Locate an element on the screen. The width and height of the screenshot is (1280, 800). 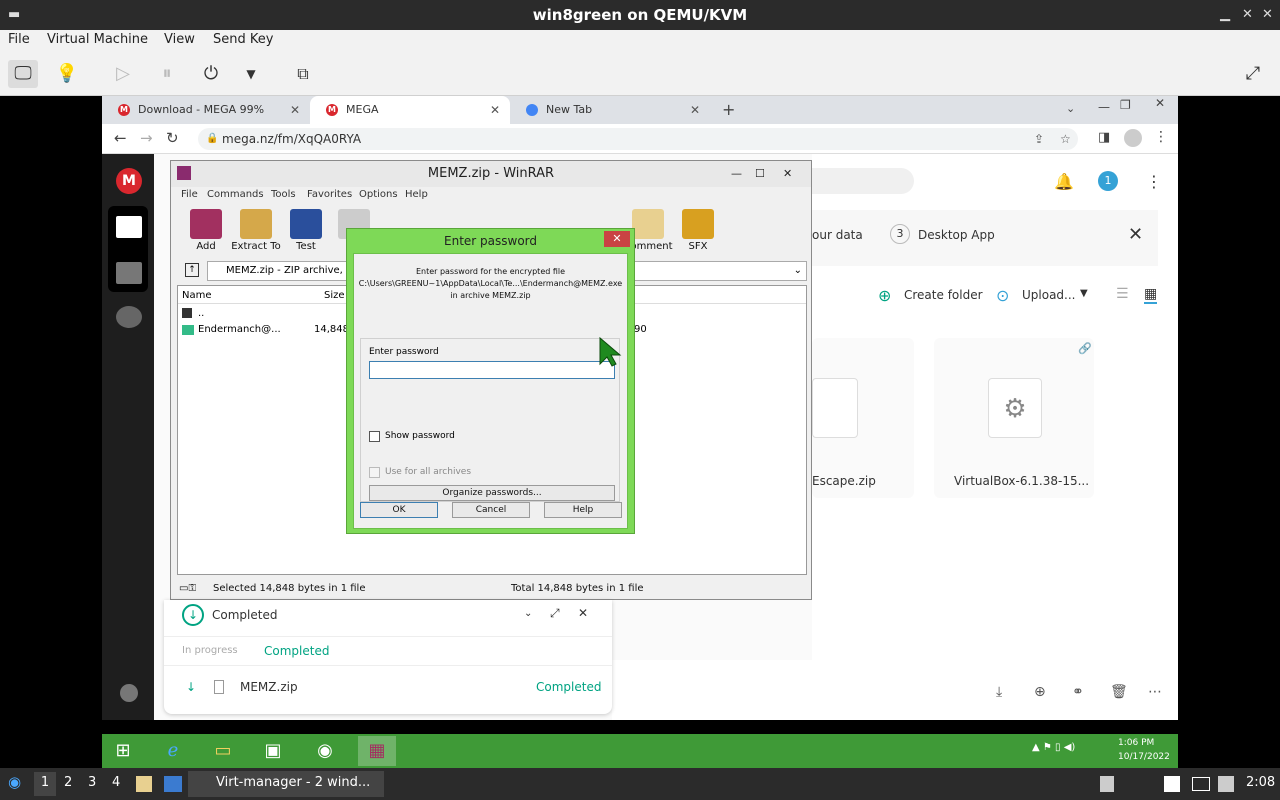
menu-help: Help is located at coordinates (416, 194).